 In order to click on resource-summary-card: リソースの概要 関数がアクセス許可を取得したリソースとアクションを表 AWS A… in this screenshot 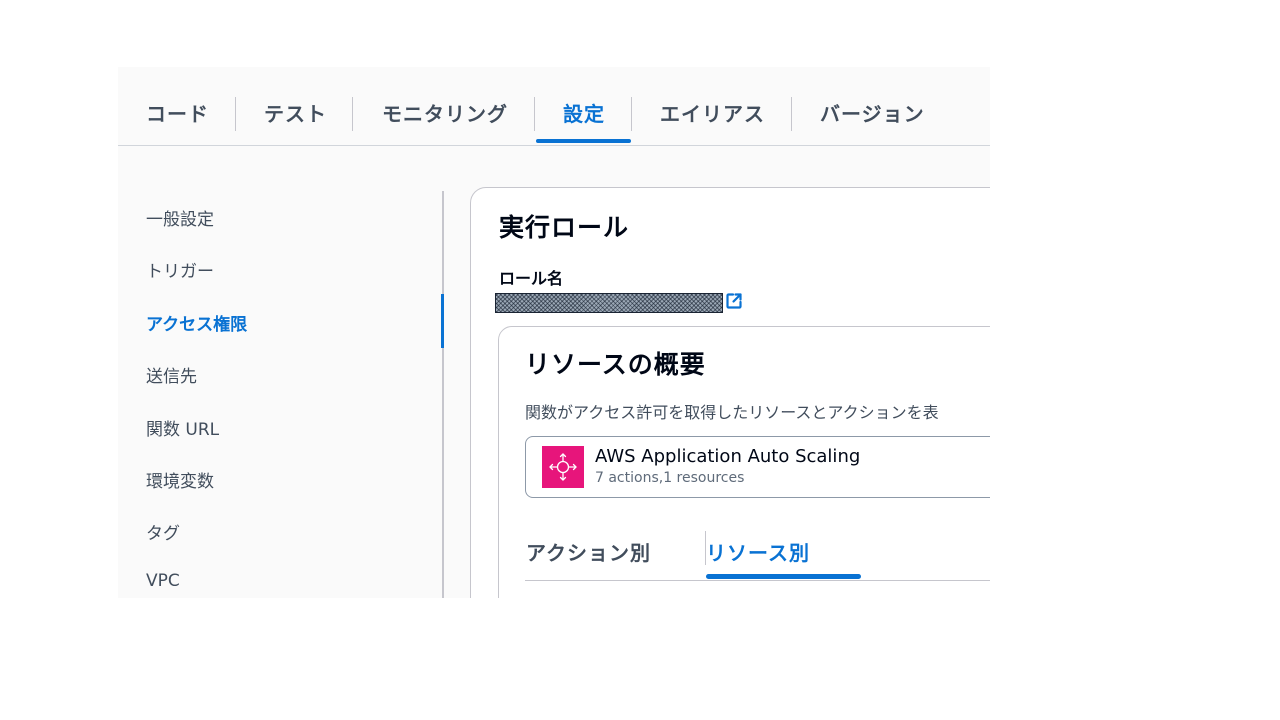, I will do `click(744, 462)`.